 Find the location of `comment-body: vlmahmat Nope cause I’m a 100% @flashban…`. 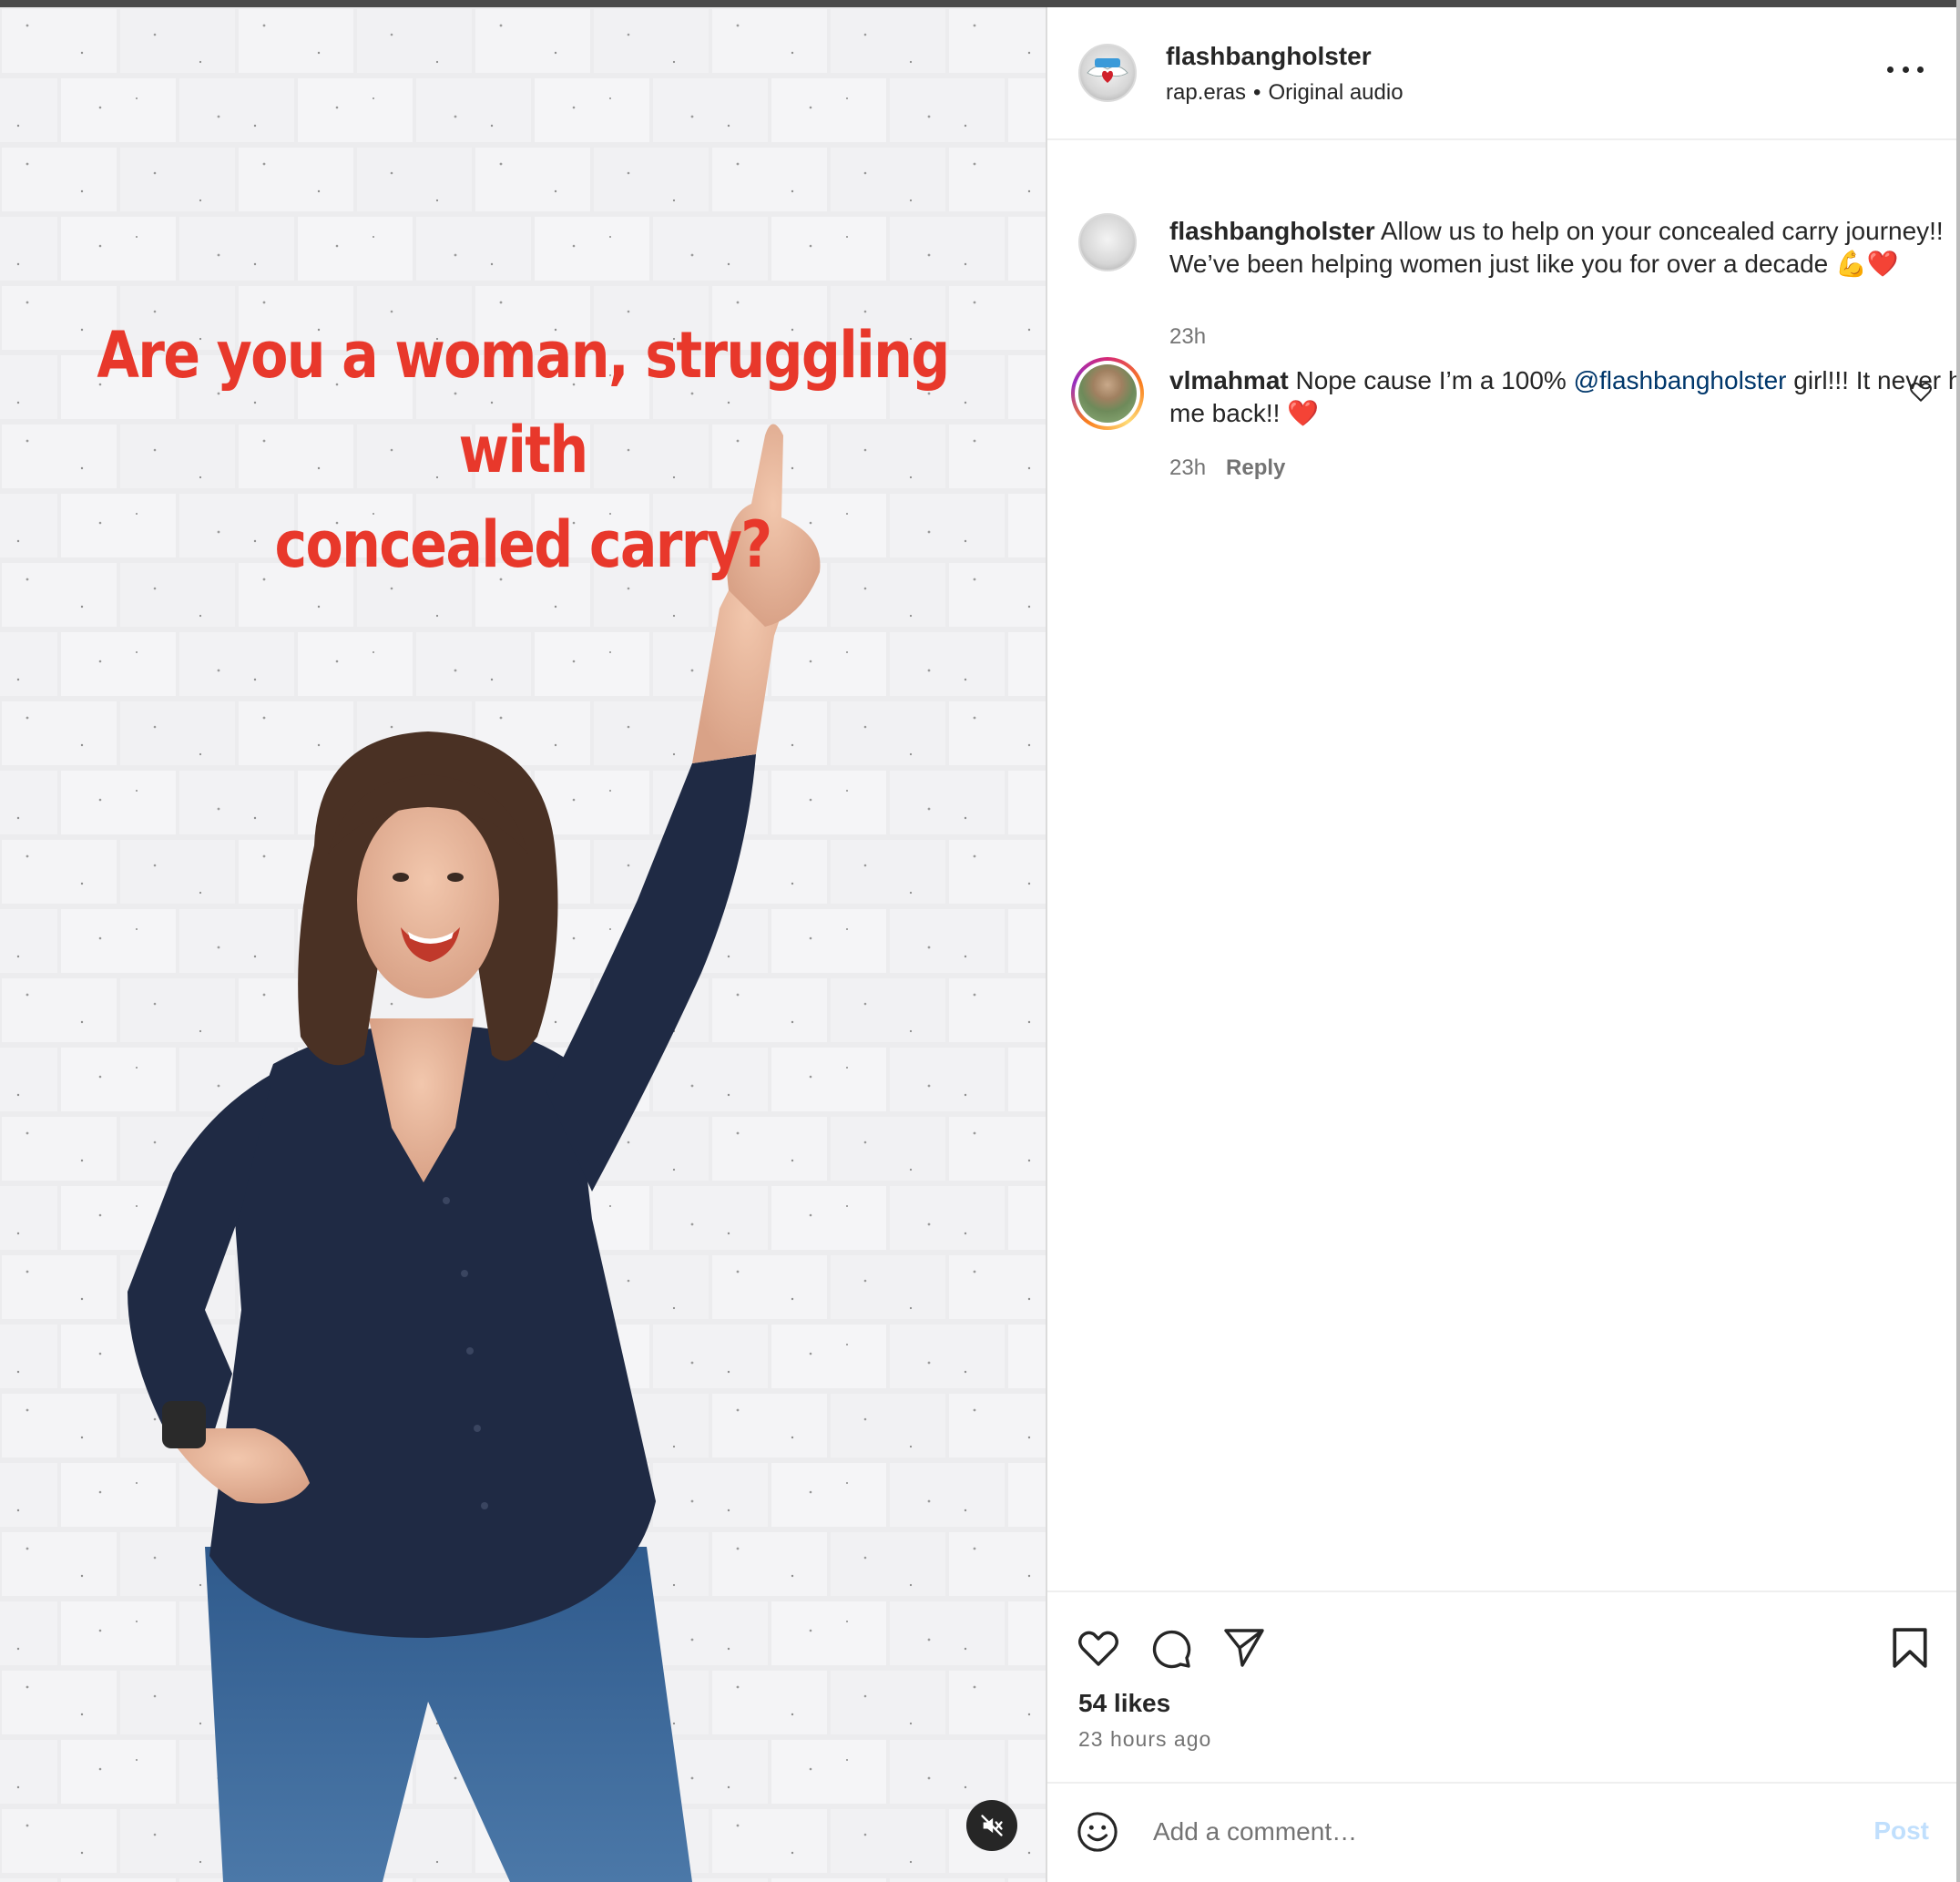

comment-body: vlmahmat Nope cause I’m a 100% @flashban… is located at coordinates (1565, 397).